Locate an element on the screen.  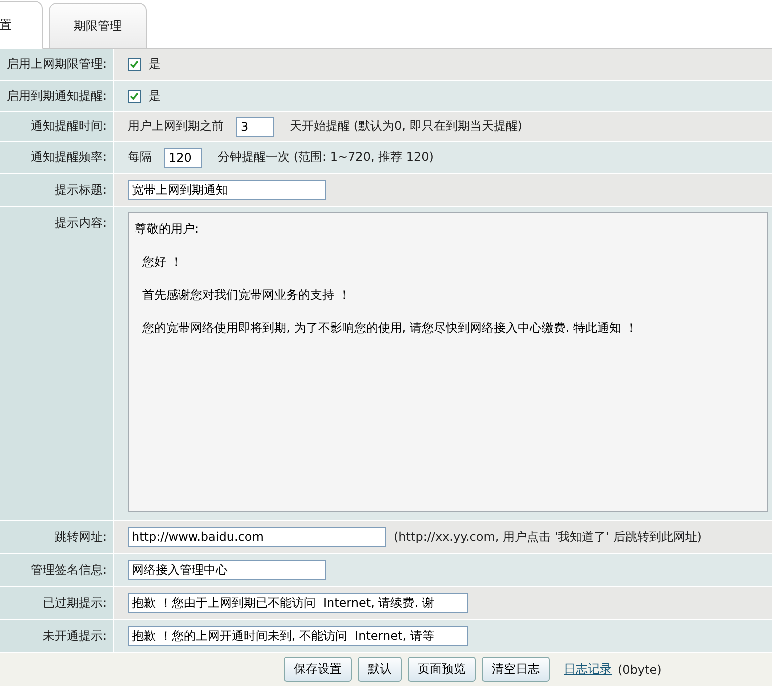
log-link: 日志记录 is located at coordinates (588, 669).